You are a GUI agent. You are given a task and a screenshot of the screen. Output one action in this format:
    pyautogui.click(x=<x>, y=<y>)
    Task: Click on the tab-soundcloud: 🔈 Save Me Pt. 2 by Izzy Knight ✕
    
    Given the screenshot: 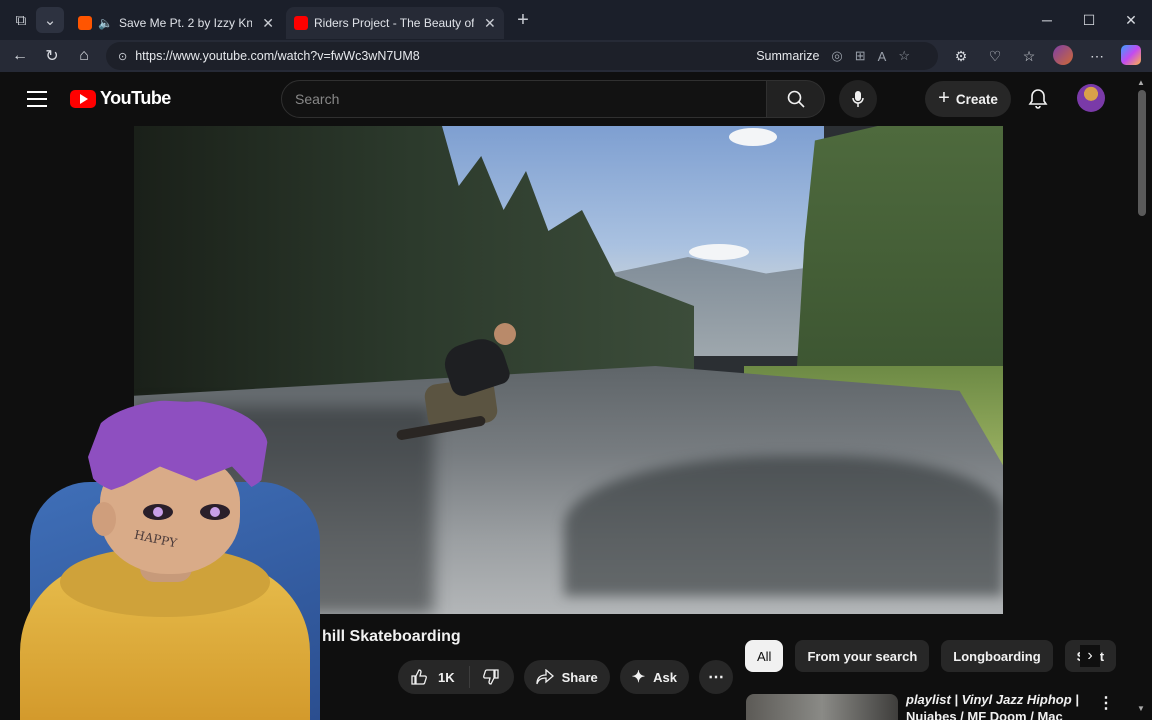 What is the action you would take?
    pyautogui.click(x=176, y=23)
    